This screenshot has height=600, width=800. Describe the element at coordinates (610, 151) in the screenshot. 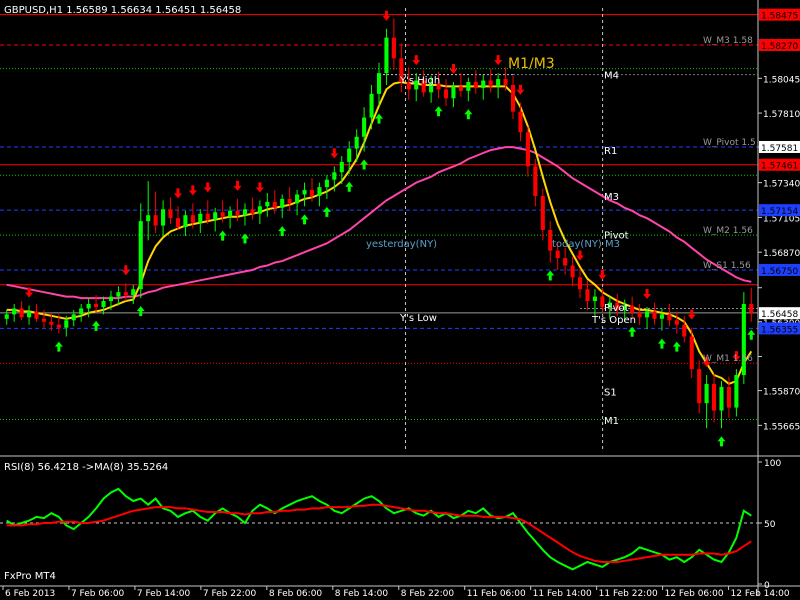

I see `pivot-label-1: R1` at that location.